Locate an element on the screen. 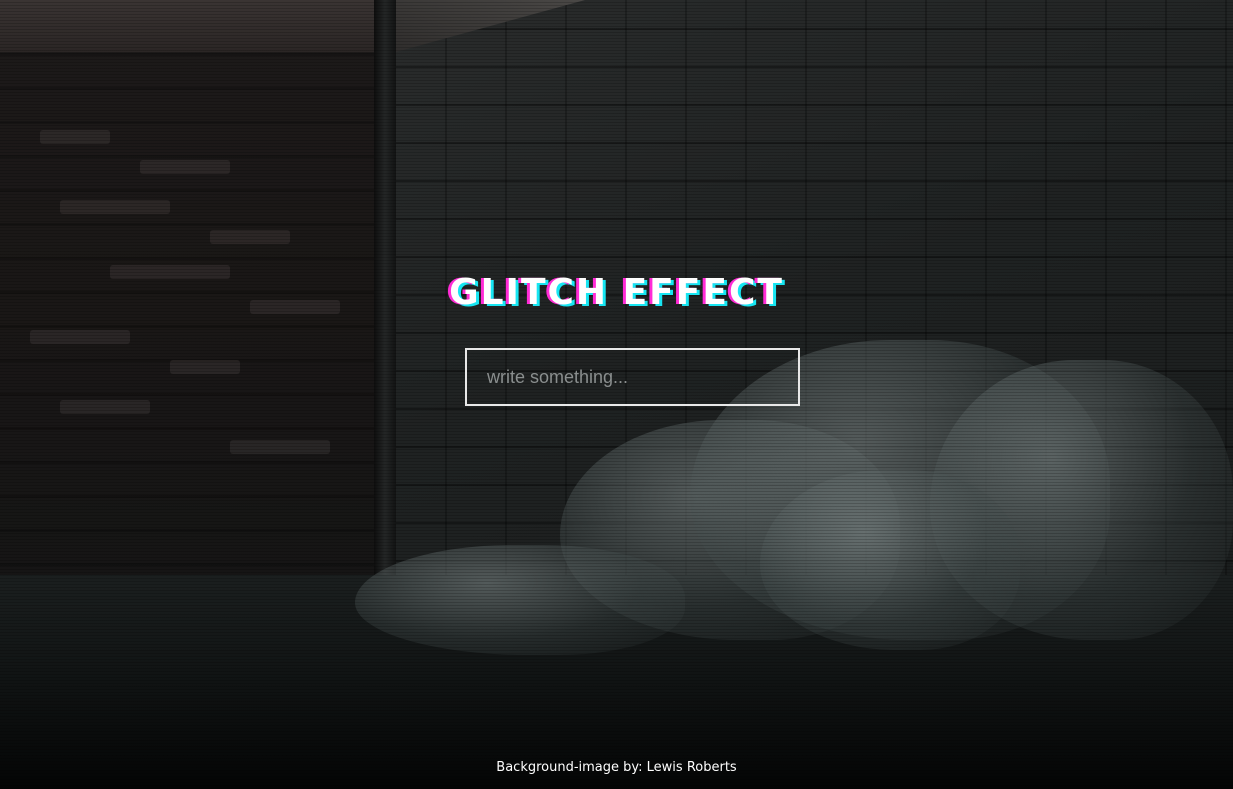  glitch-text-input is located at coordinates (632, 377).